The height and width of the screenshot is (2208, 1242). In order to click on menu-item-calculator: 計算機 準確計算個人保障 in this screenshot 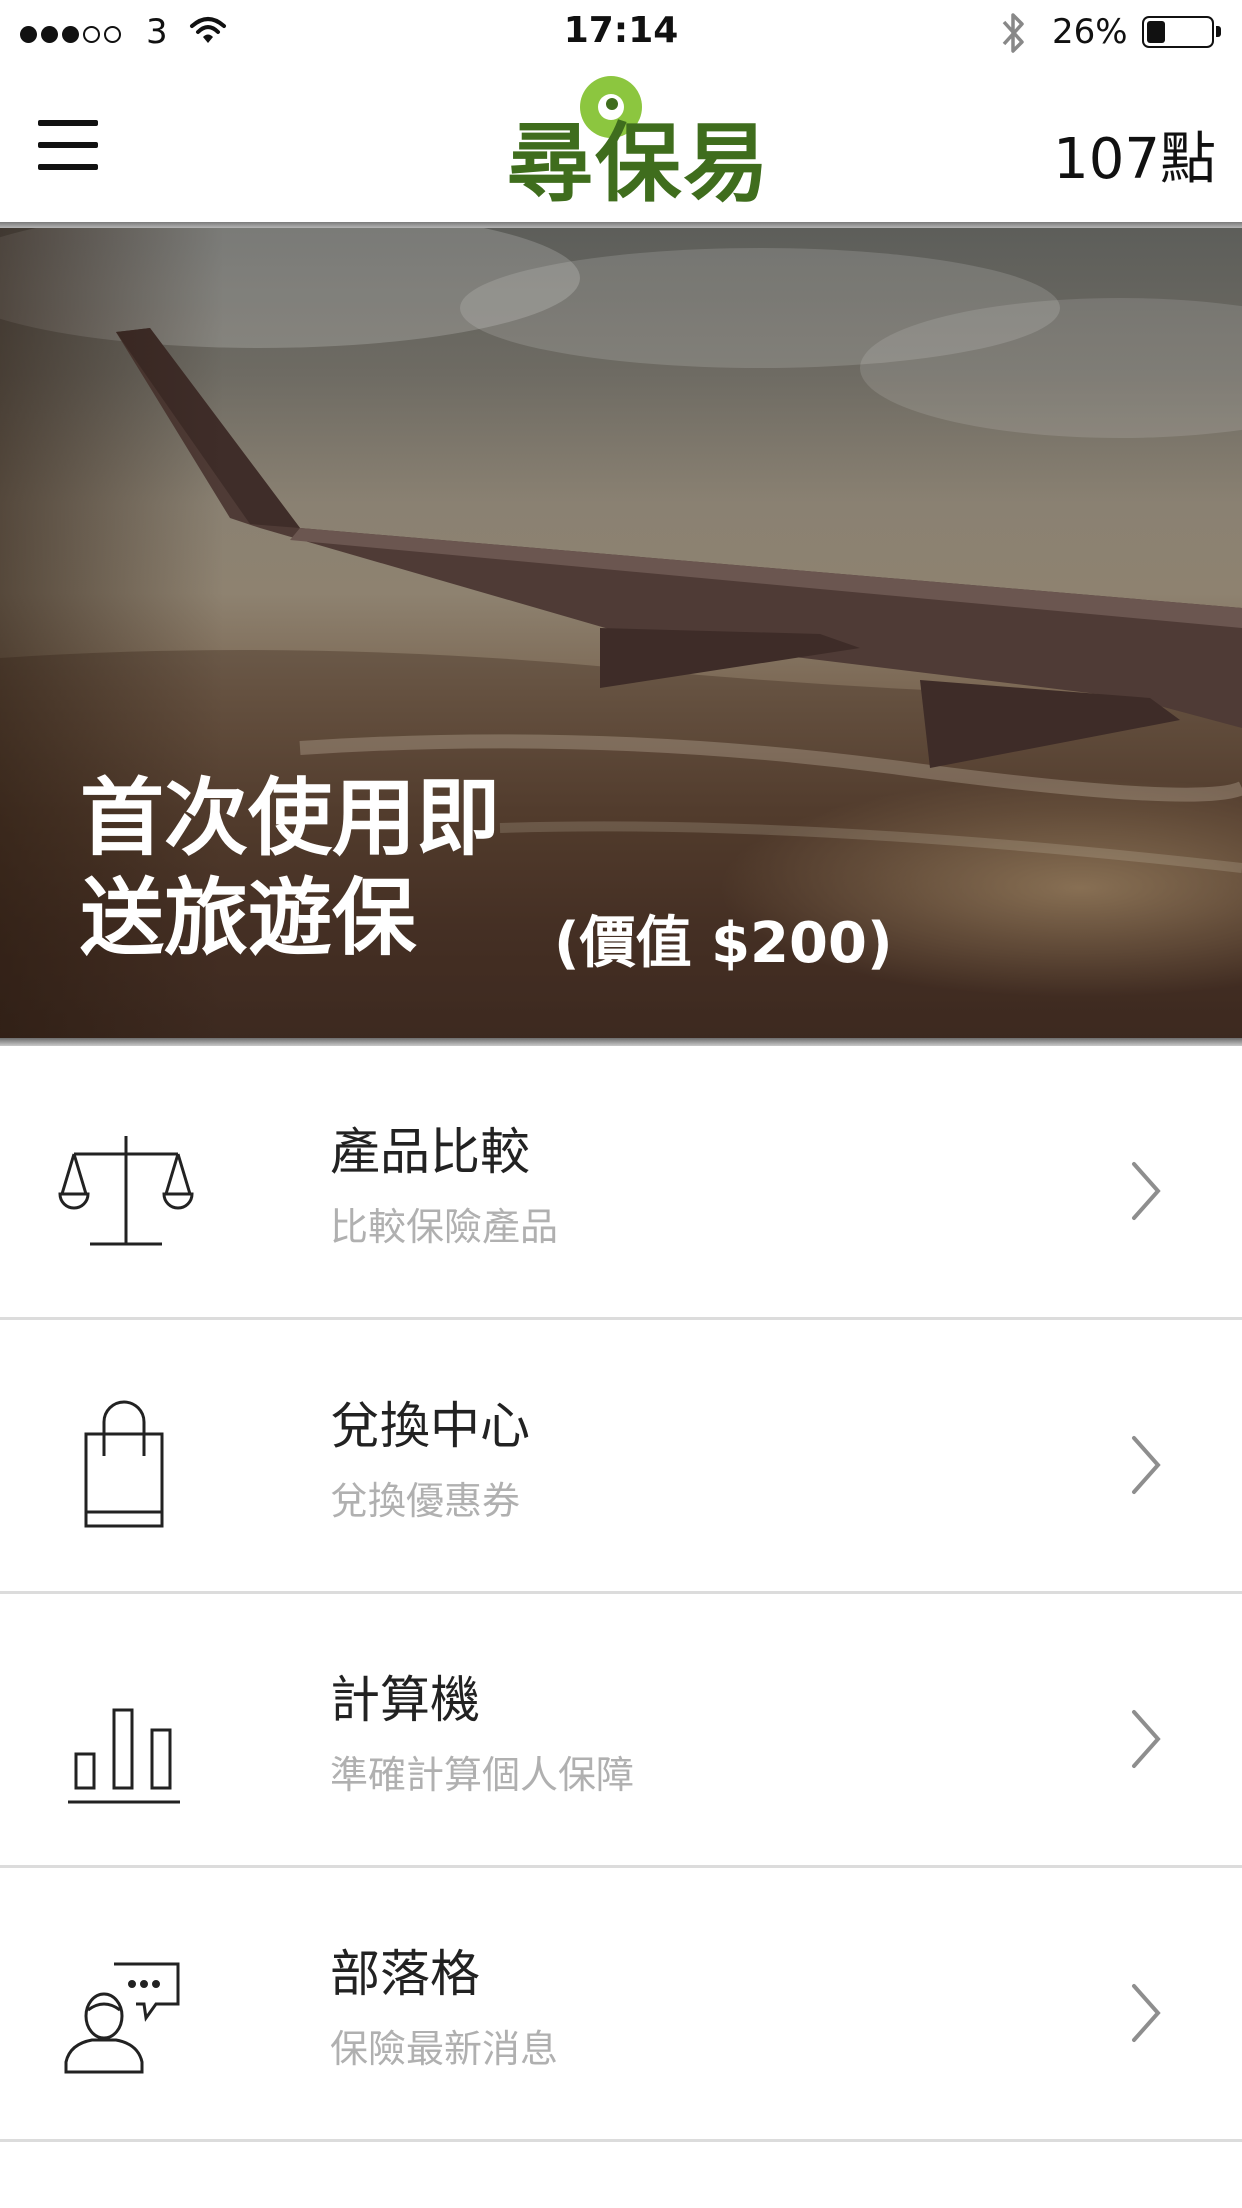, I will do `click(621, 1731)`.